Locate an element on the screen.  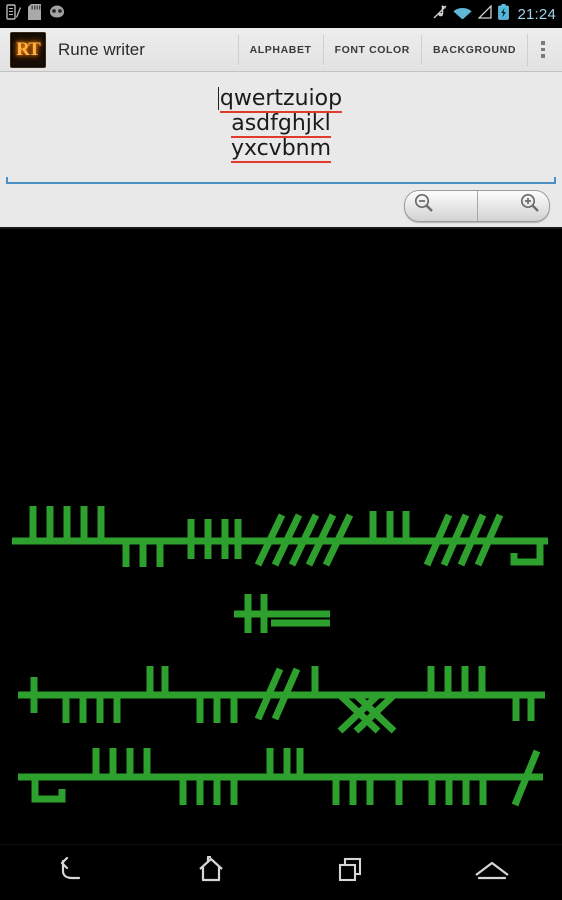
nav-home-button is located at coordinates (211, 873).